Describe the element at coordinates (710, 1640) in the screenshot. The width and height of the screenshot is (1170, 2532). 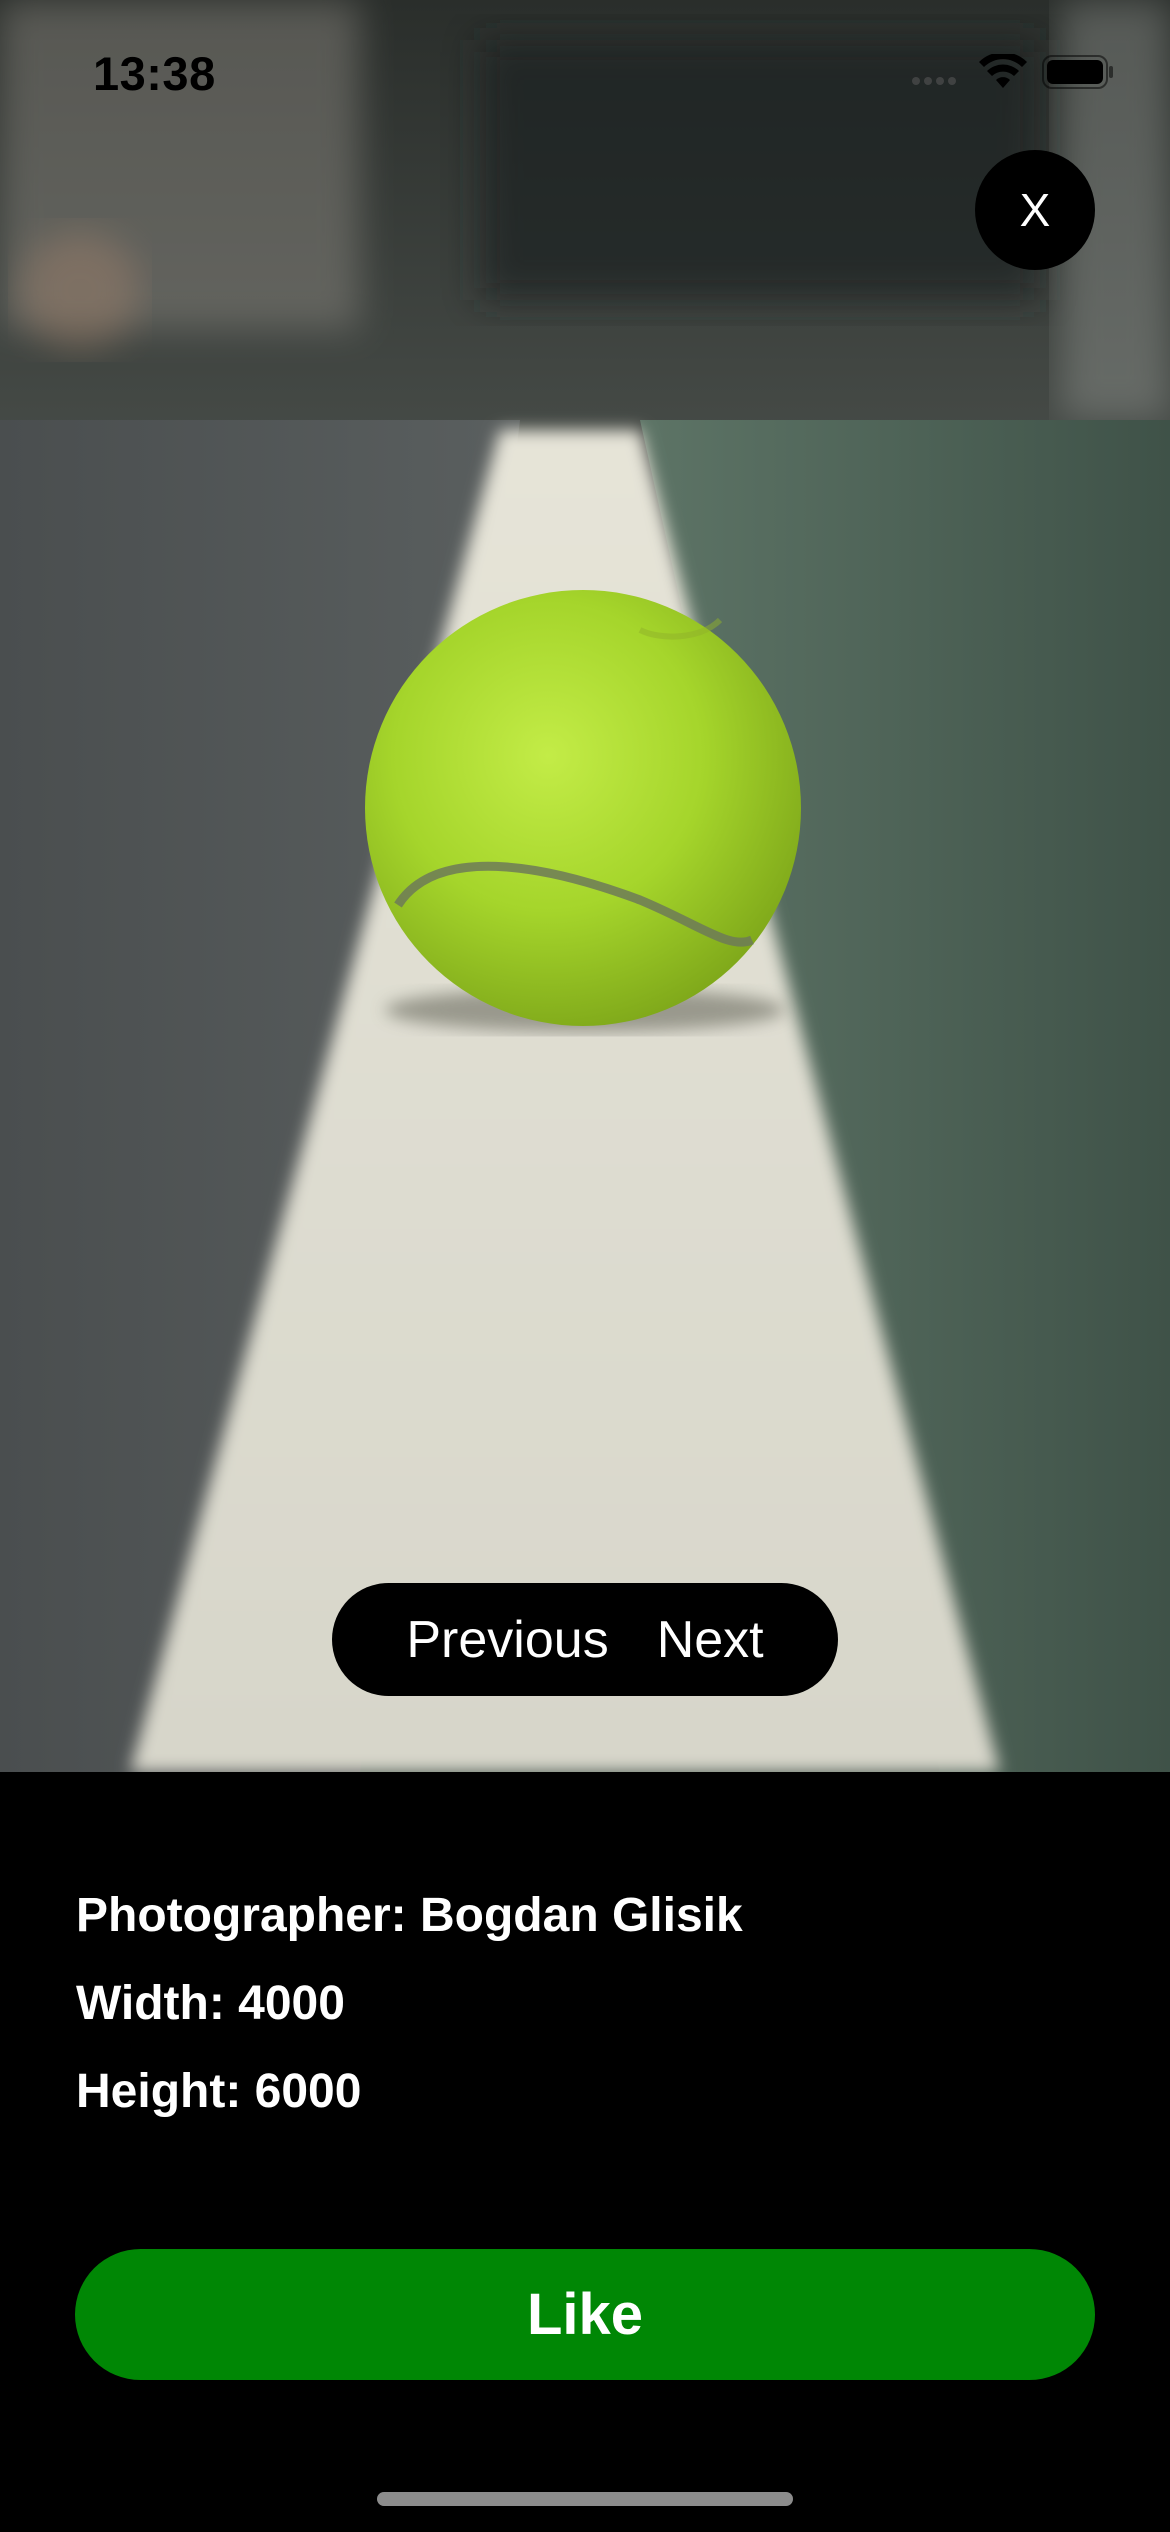
I see `next-button: Next` at that location.